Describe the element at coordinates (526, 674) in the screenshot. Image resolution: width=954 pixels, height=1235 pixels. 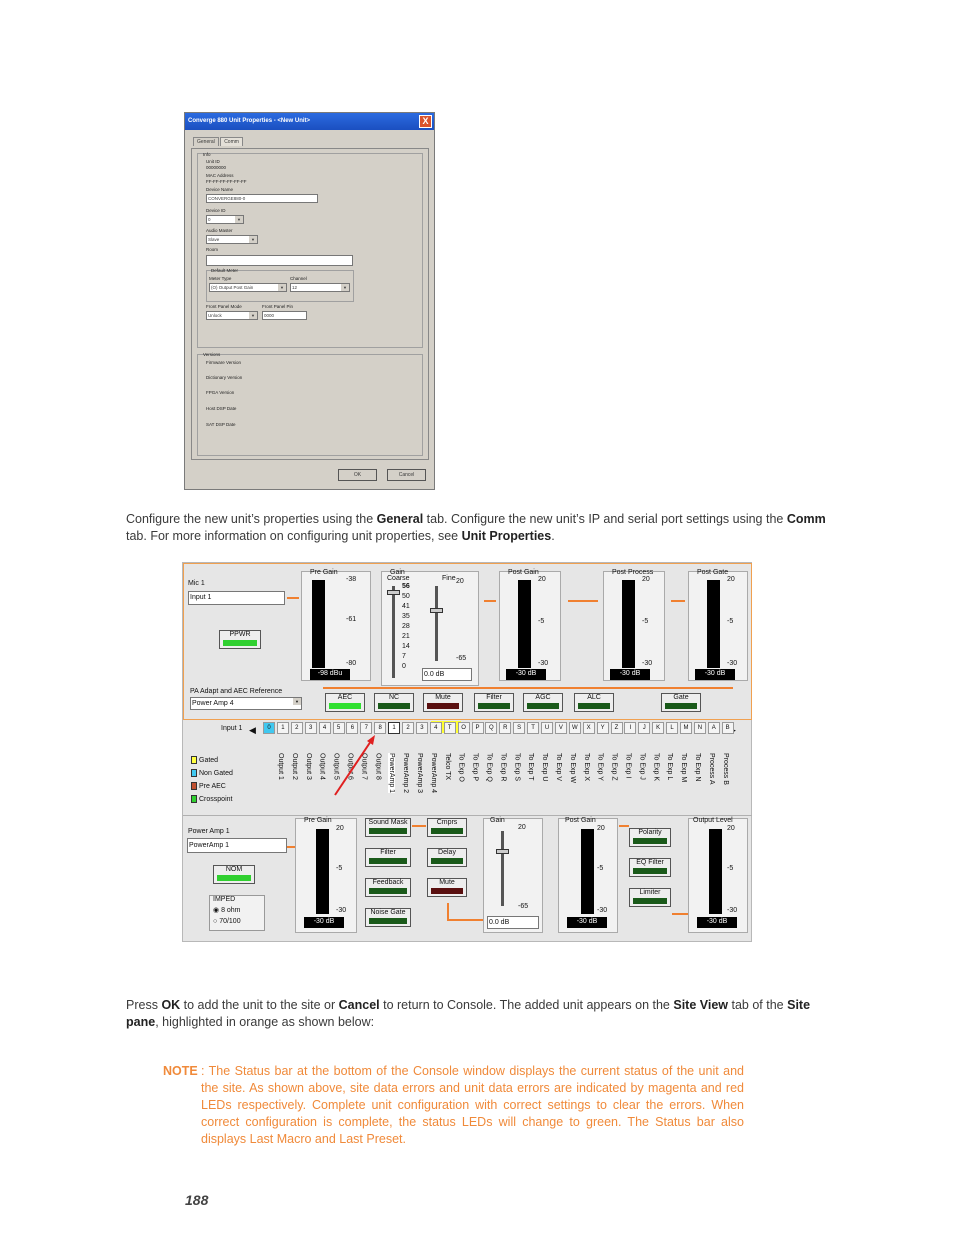
I see `post-gain-value: -30 dB` at that location.